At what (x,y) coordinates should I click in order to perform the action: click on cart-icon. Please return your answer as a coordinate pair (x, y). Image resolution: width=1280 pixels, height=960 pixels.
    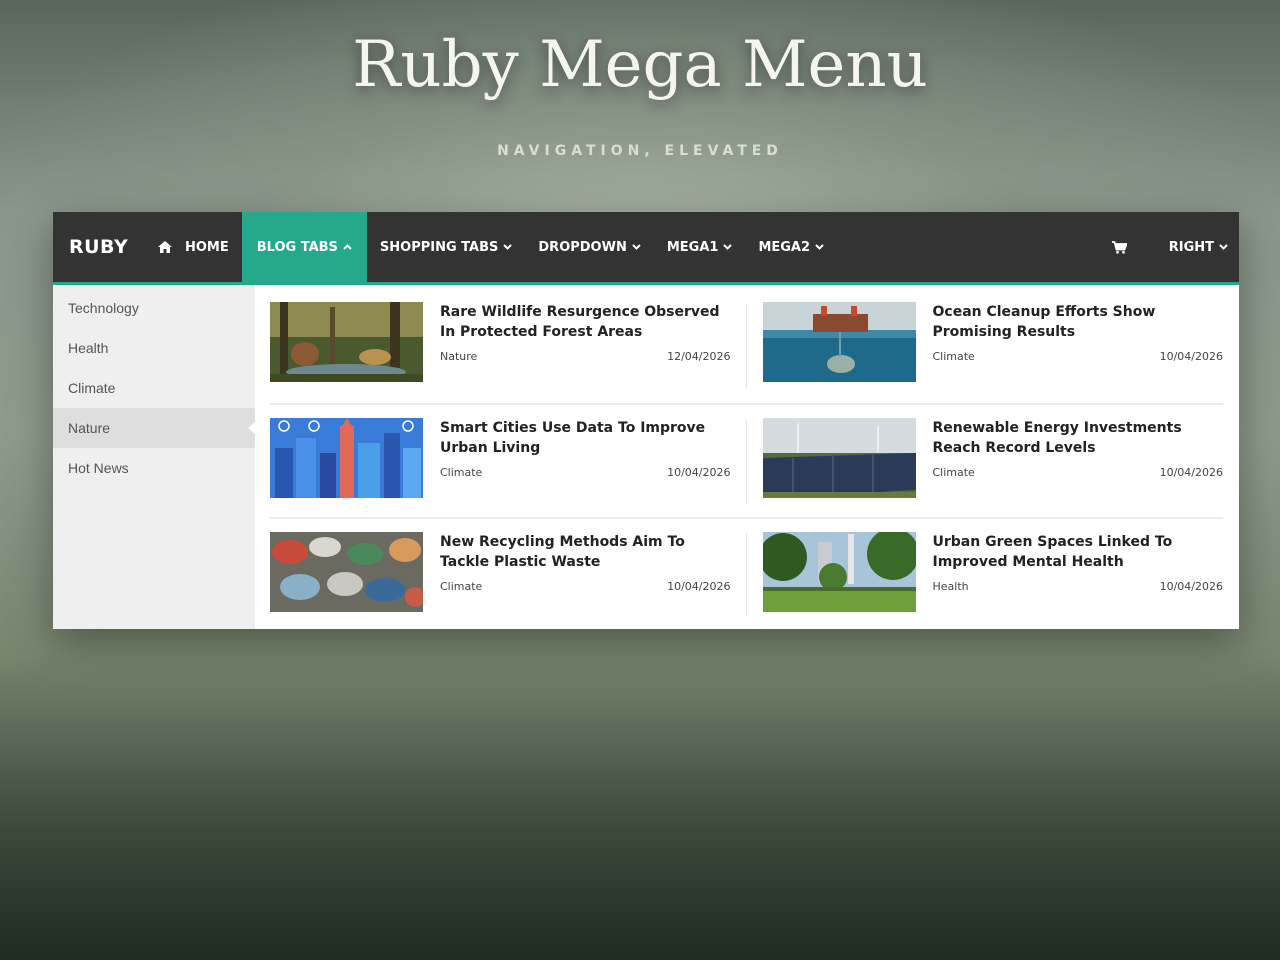
    Looking at the image, I should click on (1119, 247).